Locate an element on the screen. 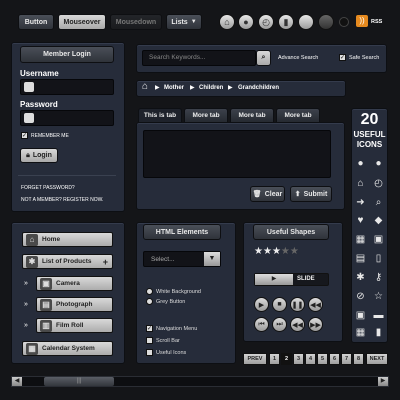 This screenshot has height=400, width=400. dot-icon is located at coordinates (344, 22).